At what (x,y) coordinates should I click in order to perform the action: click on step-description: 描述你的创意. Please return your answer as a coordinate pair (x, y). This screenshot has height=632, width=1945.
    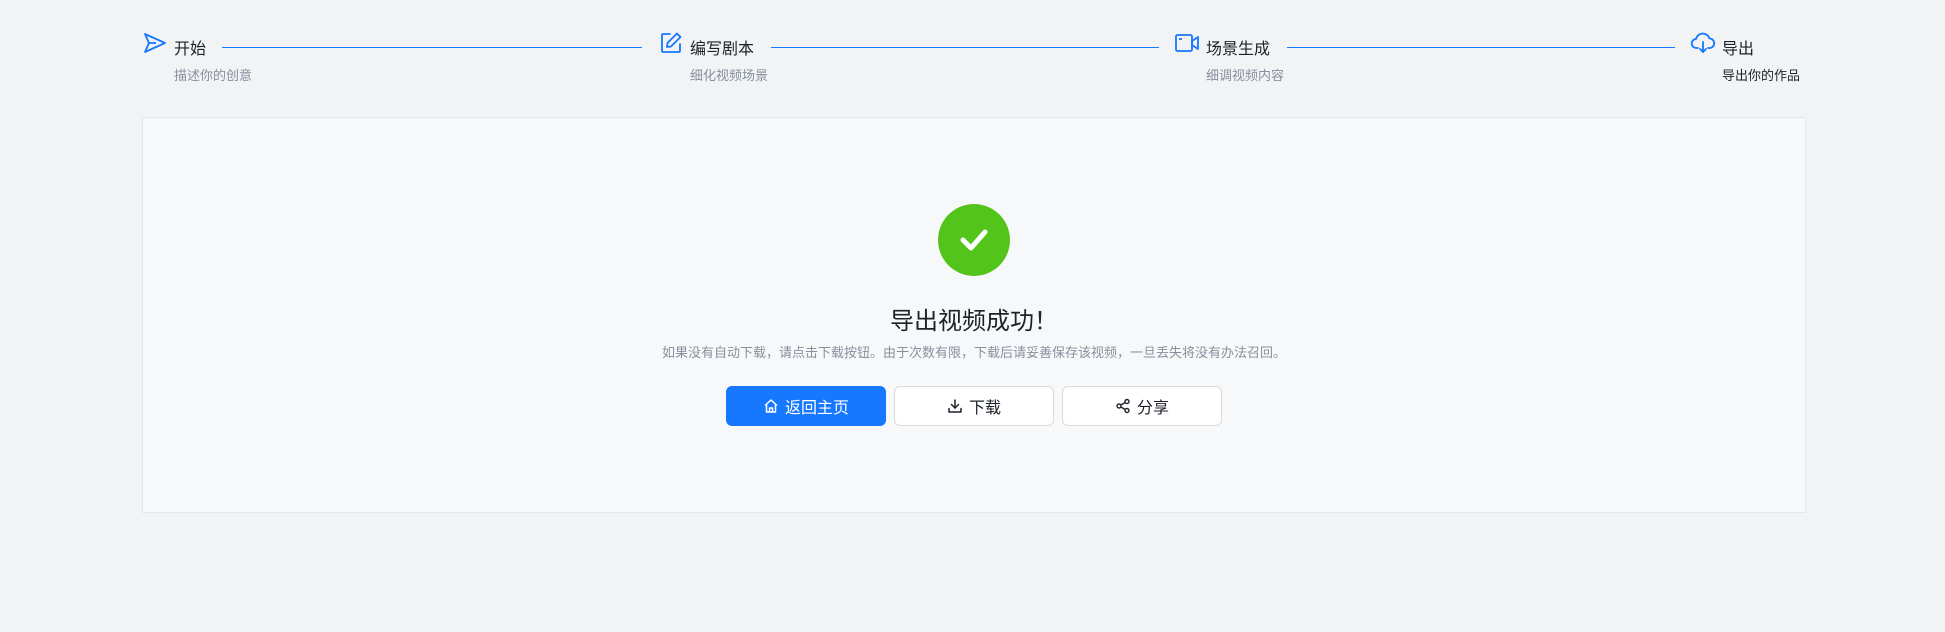
    Looking at the image, I should click on (213, 76).